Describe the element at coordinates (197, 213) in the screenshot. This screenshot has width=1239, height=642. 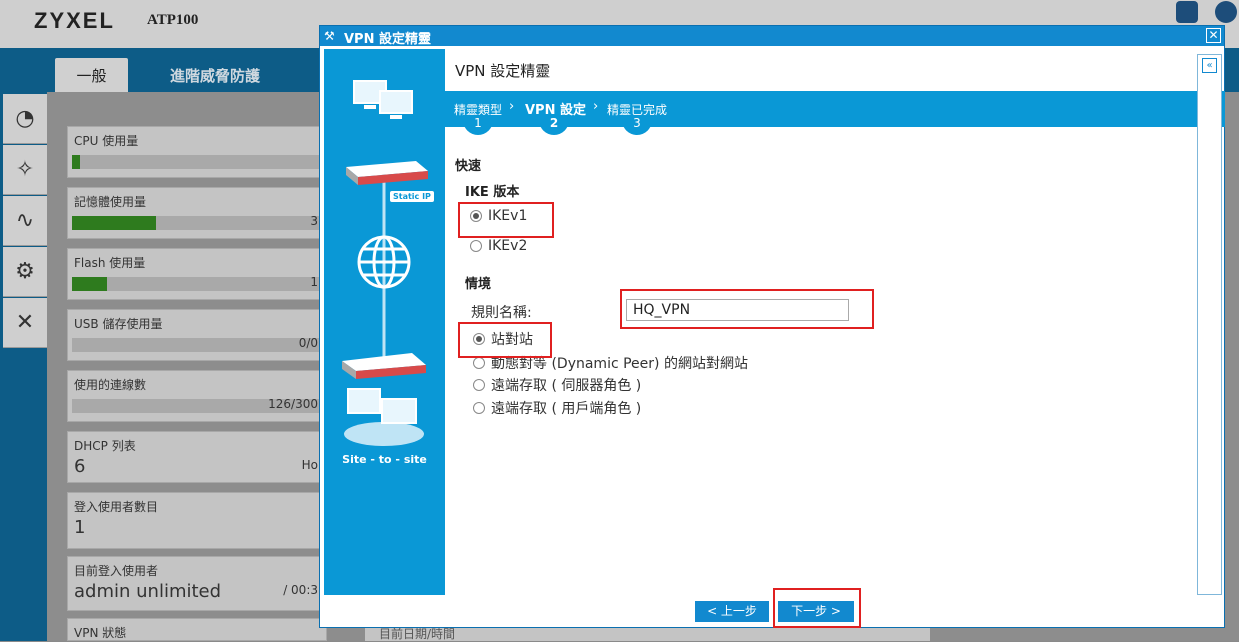
I see `memory-widget: 記憶體使用量 3` at that location.